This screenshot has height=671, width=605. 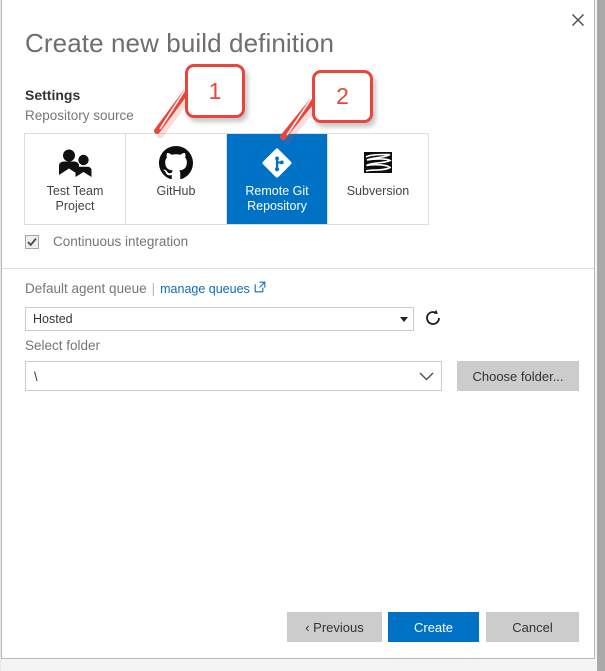 I want to click on tile-remote-git-repository: Remote Git Repository, so click(x=277, y=179).